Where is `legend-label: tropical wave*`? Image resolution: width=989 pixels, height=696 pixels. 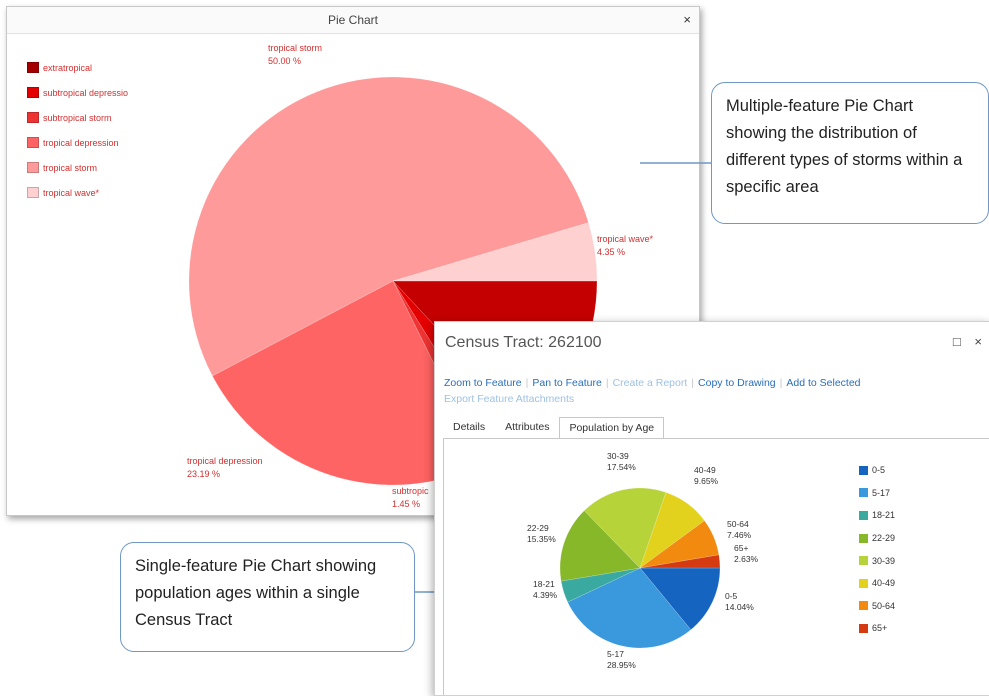
legend-label: tropical wave* is located at coordinates (71, 192).